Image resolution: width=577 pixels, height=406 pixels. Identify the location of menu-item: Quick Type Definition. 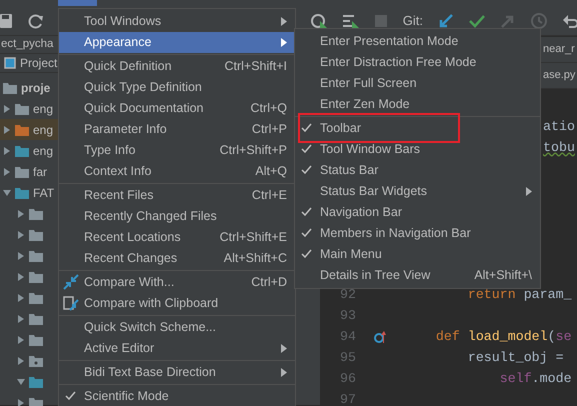
(177, 87).